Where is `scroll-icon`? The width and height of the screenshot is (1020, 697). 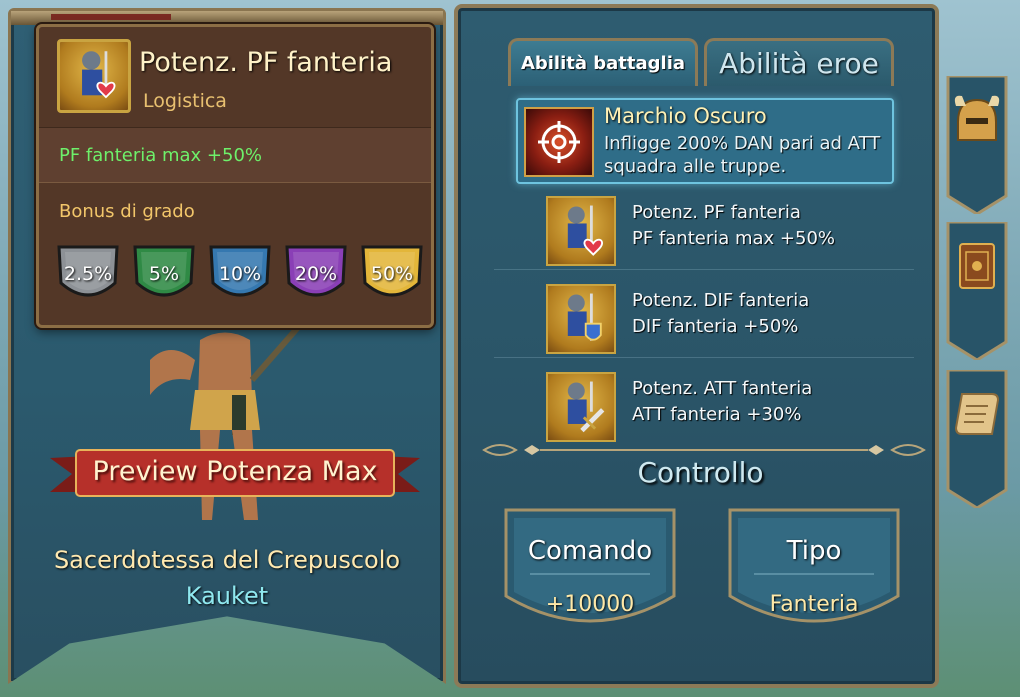
scroll-icon is located at coordinates (977, 414).